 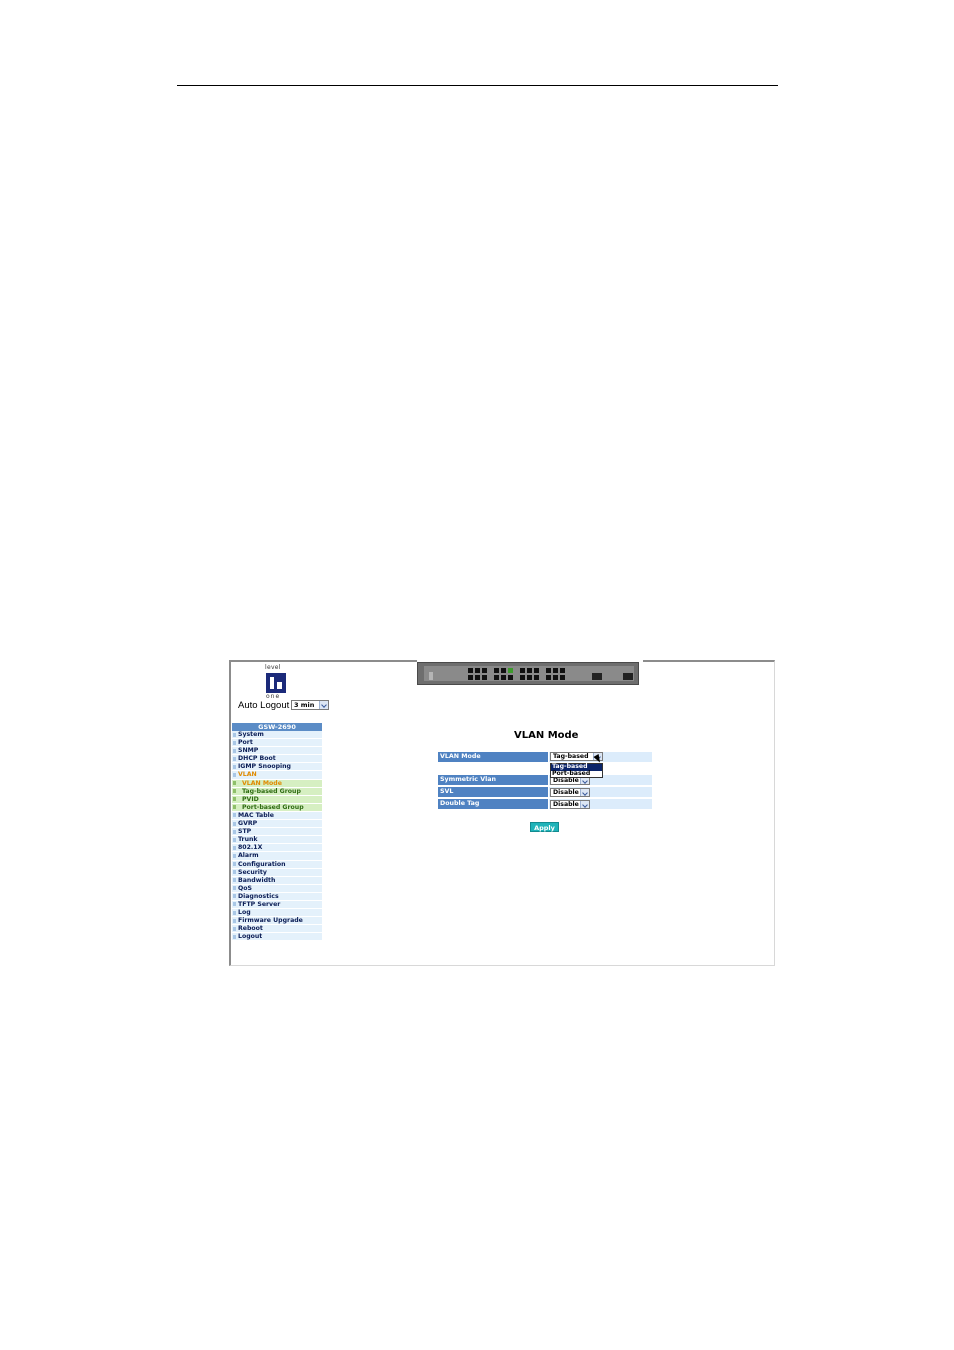 I want to click on sidebar-item: Alarm, so click(x=277, y=856).